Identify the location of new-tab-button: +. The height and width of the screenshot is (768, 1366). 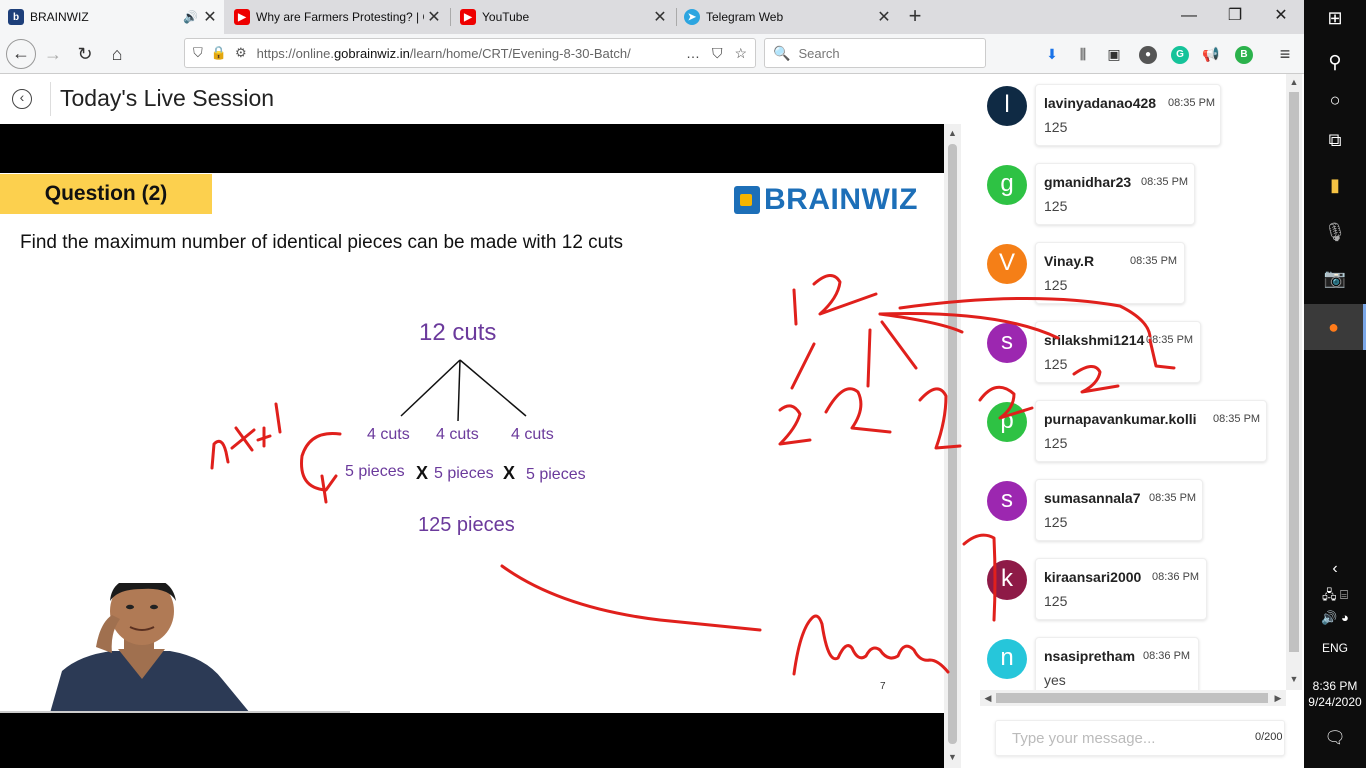
(915, 17).